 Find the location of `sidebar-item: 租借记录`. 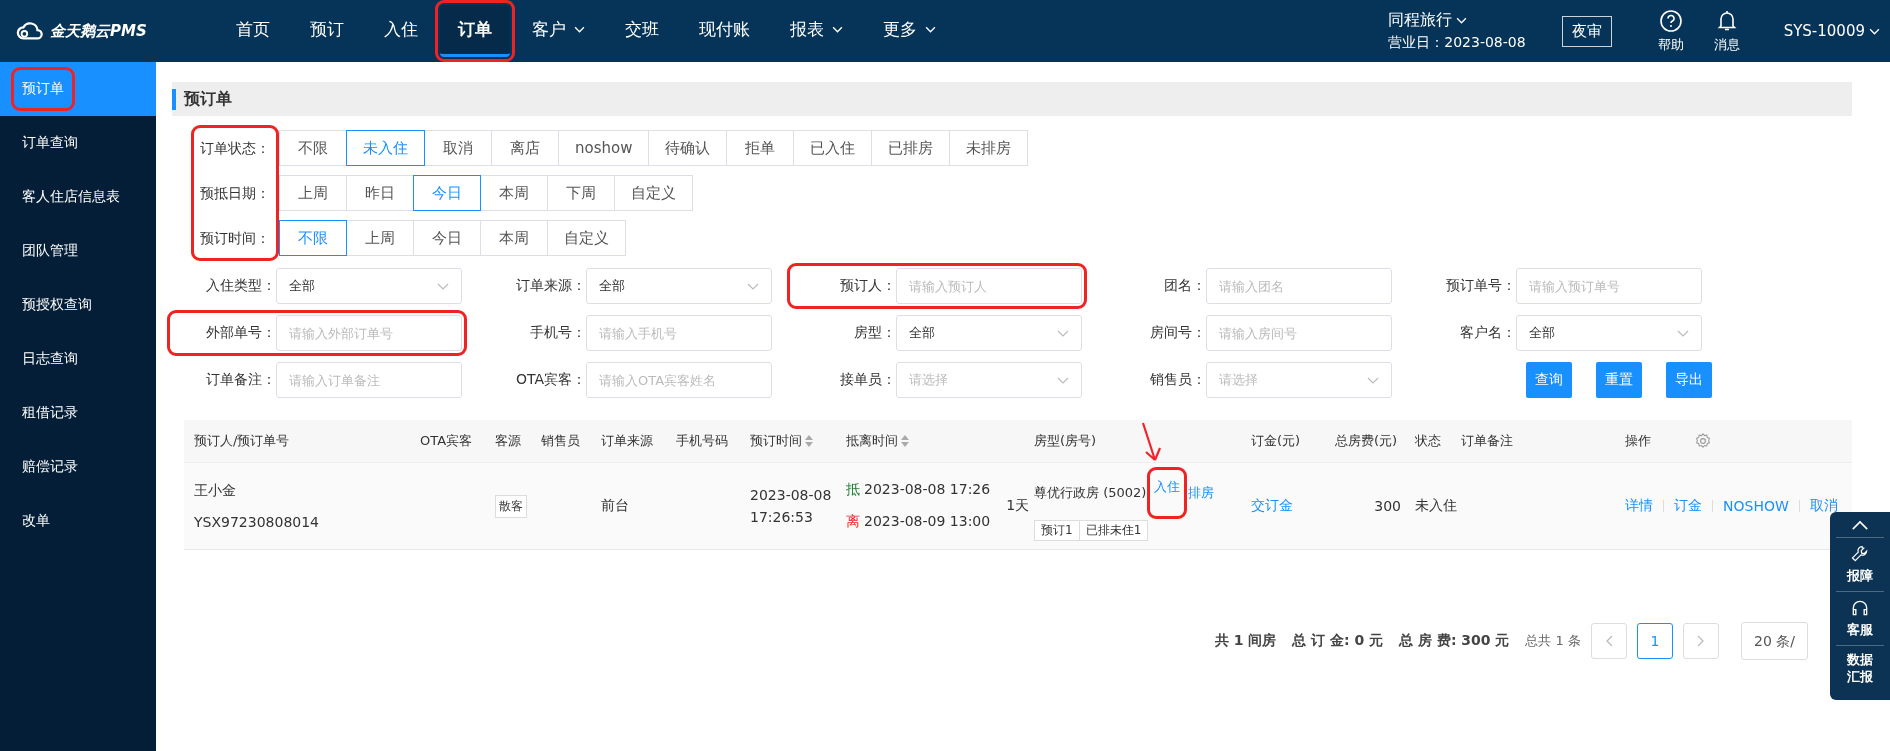

sidebar-item: 租借记录 is located at coordinates (78, 413).